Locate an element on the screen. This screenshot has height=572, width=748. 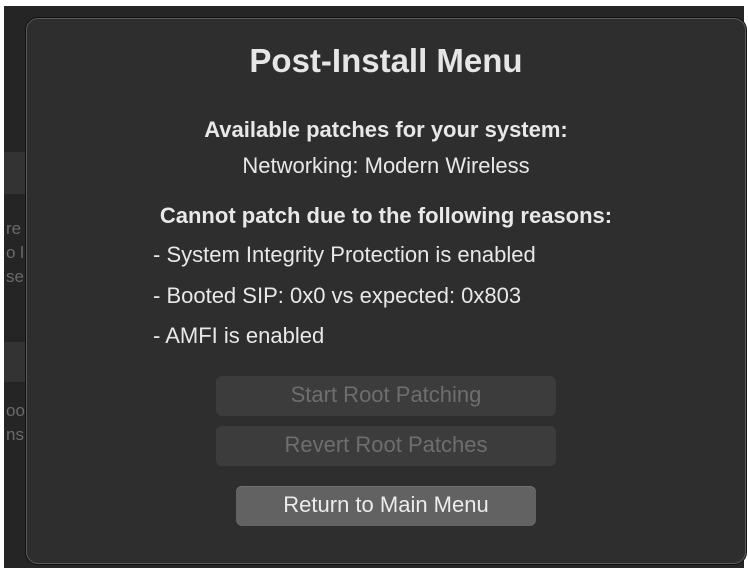
dialog-title: Post-Install Menu is located at coordinates (386, 60).